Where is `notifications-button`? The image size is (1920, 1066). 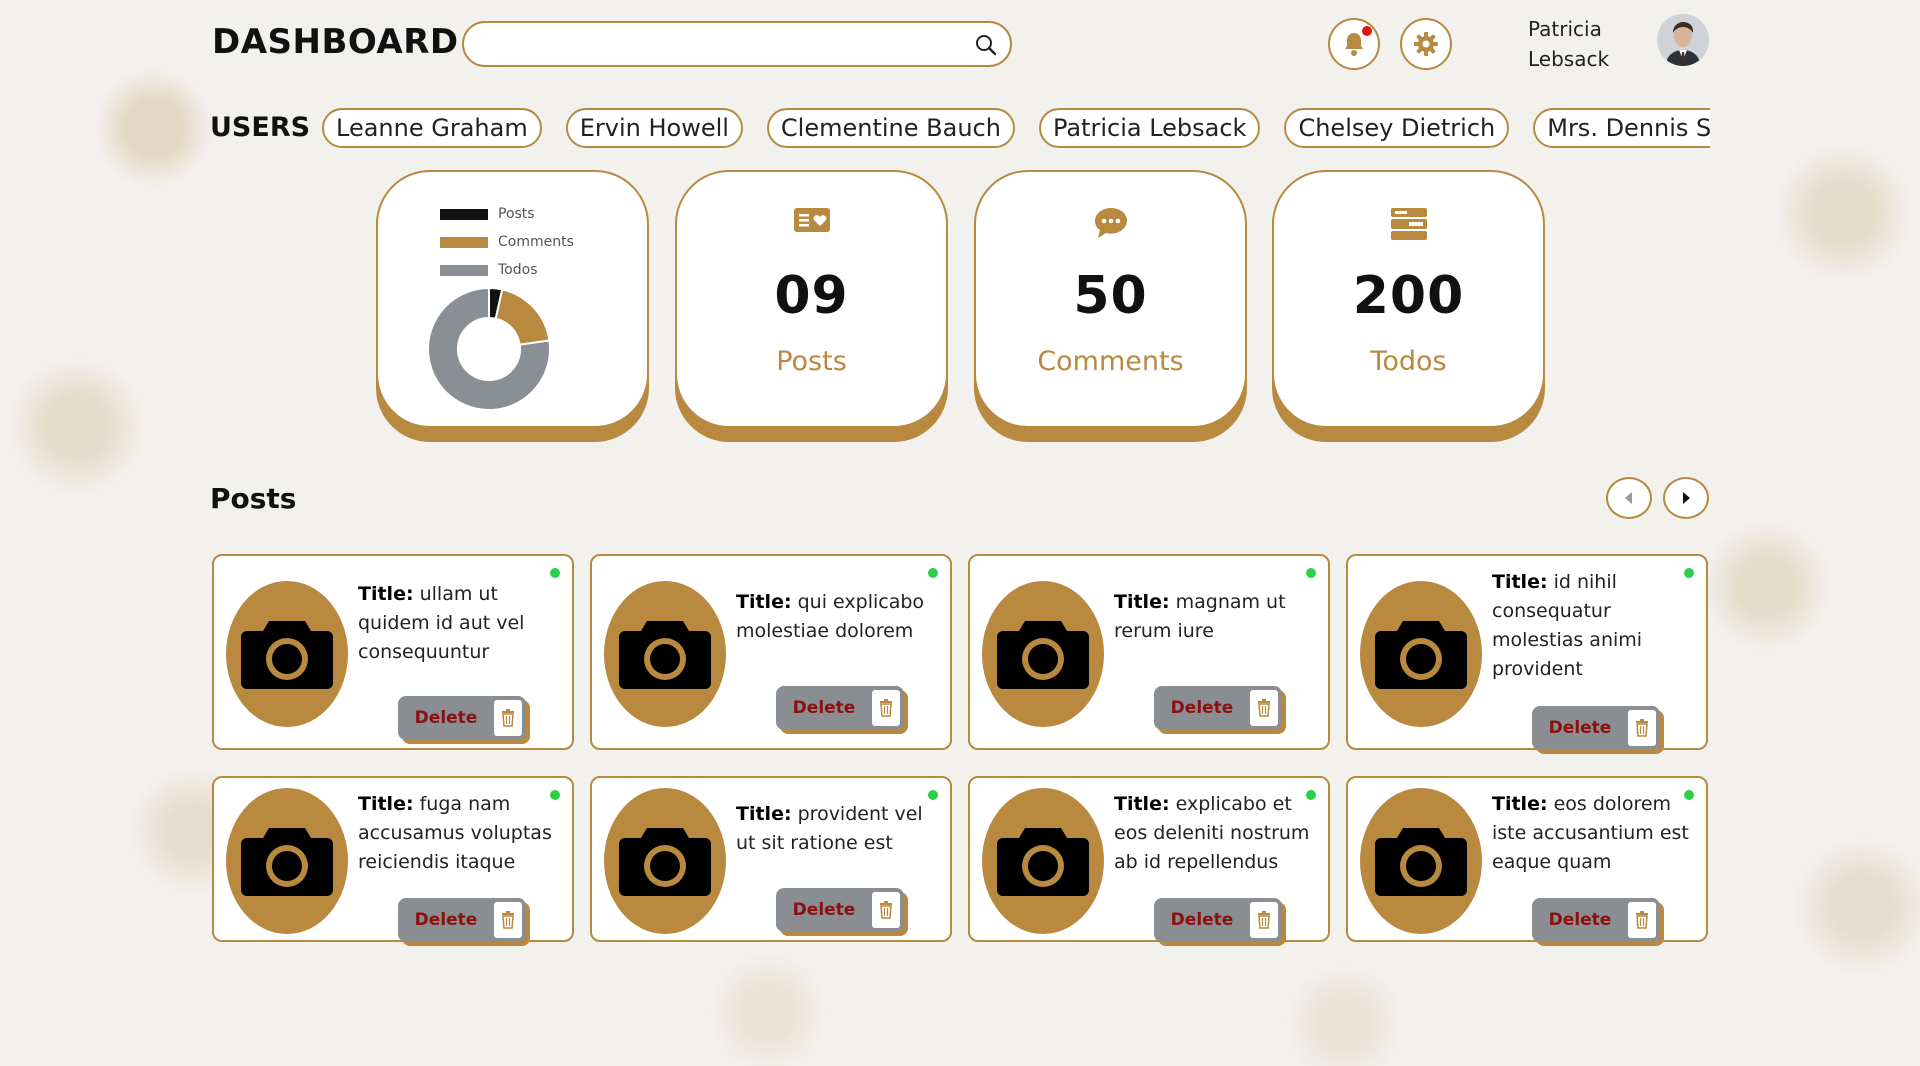 notifications-button is located at coordinates (1354, 44).